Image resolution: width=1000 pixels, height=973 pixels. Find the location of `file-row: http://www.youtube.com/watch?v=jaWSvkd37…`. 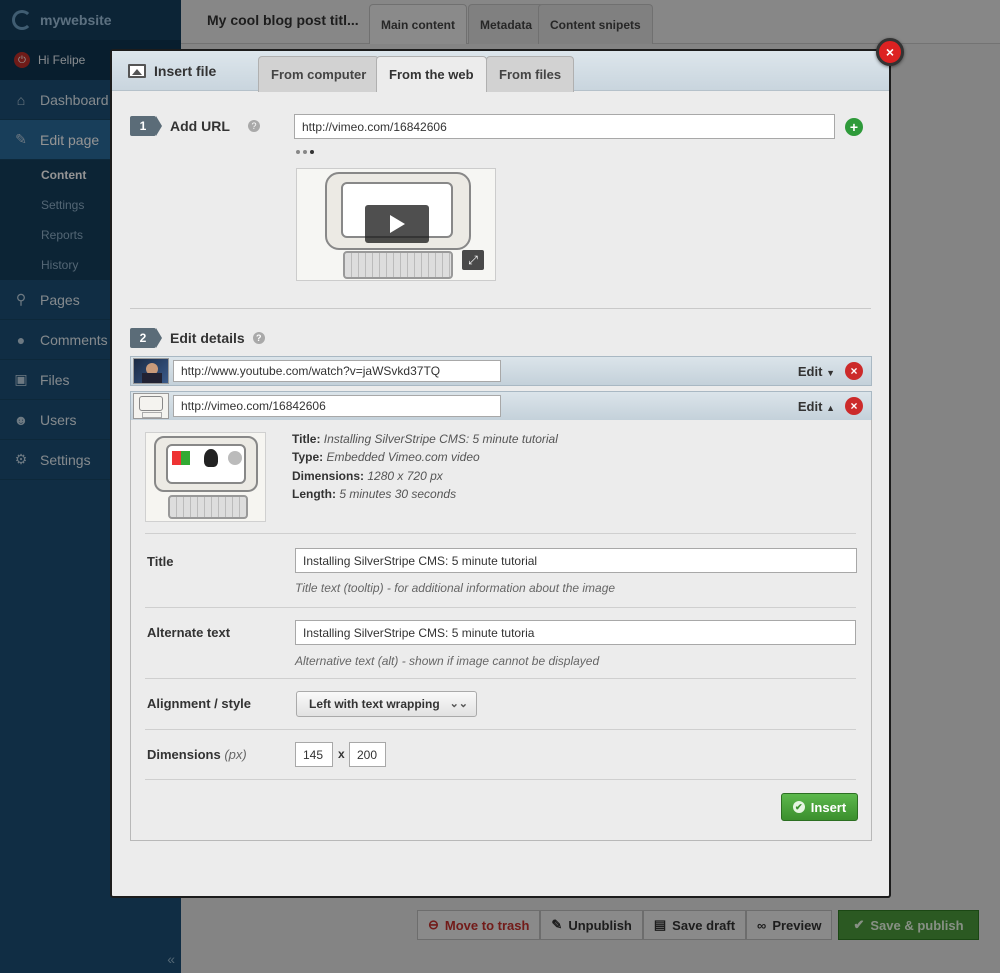

file-row: http://www.youtube.com/watch?v=jaWSvkd37… is located at coordinates (501, 371).